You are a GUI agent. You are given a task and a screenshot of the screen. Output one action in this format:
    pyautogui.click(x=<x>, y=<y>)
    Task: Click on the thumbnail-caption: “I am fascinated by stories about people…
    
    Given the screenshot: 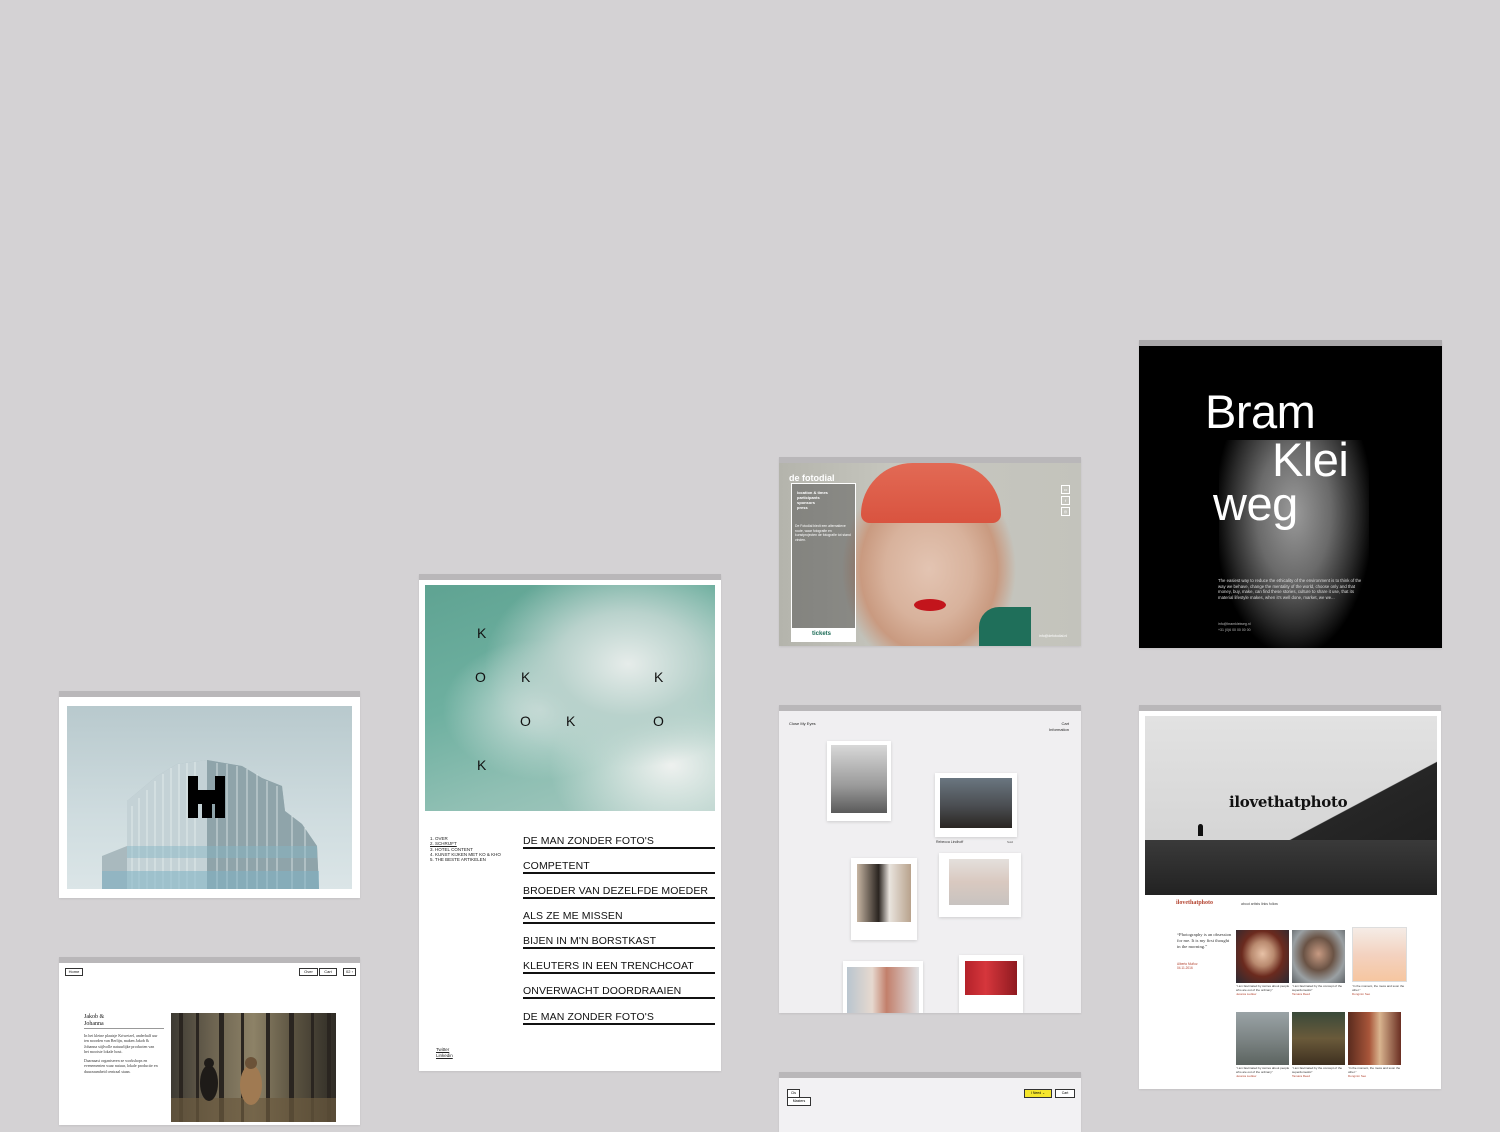 What is the action you would take?
    pyautogui.click(x=1263, y=1072)
    